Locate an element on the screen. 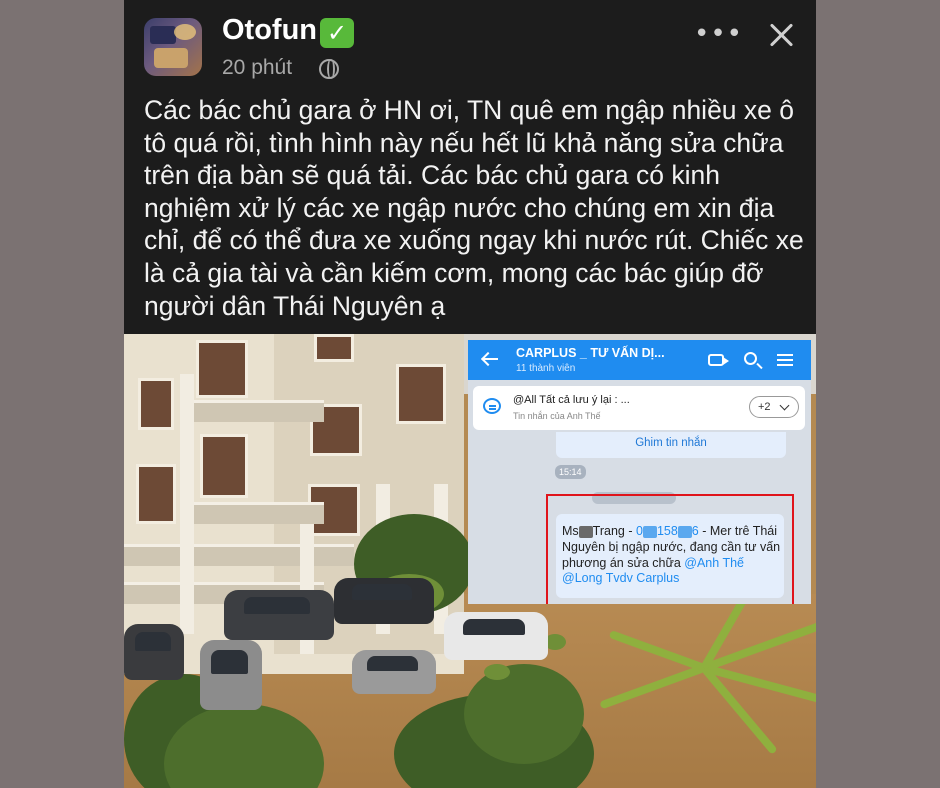  timestamp: 15:14 is located at coordinates (570, 472).